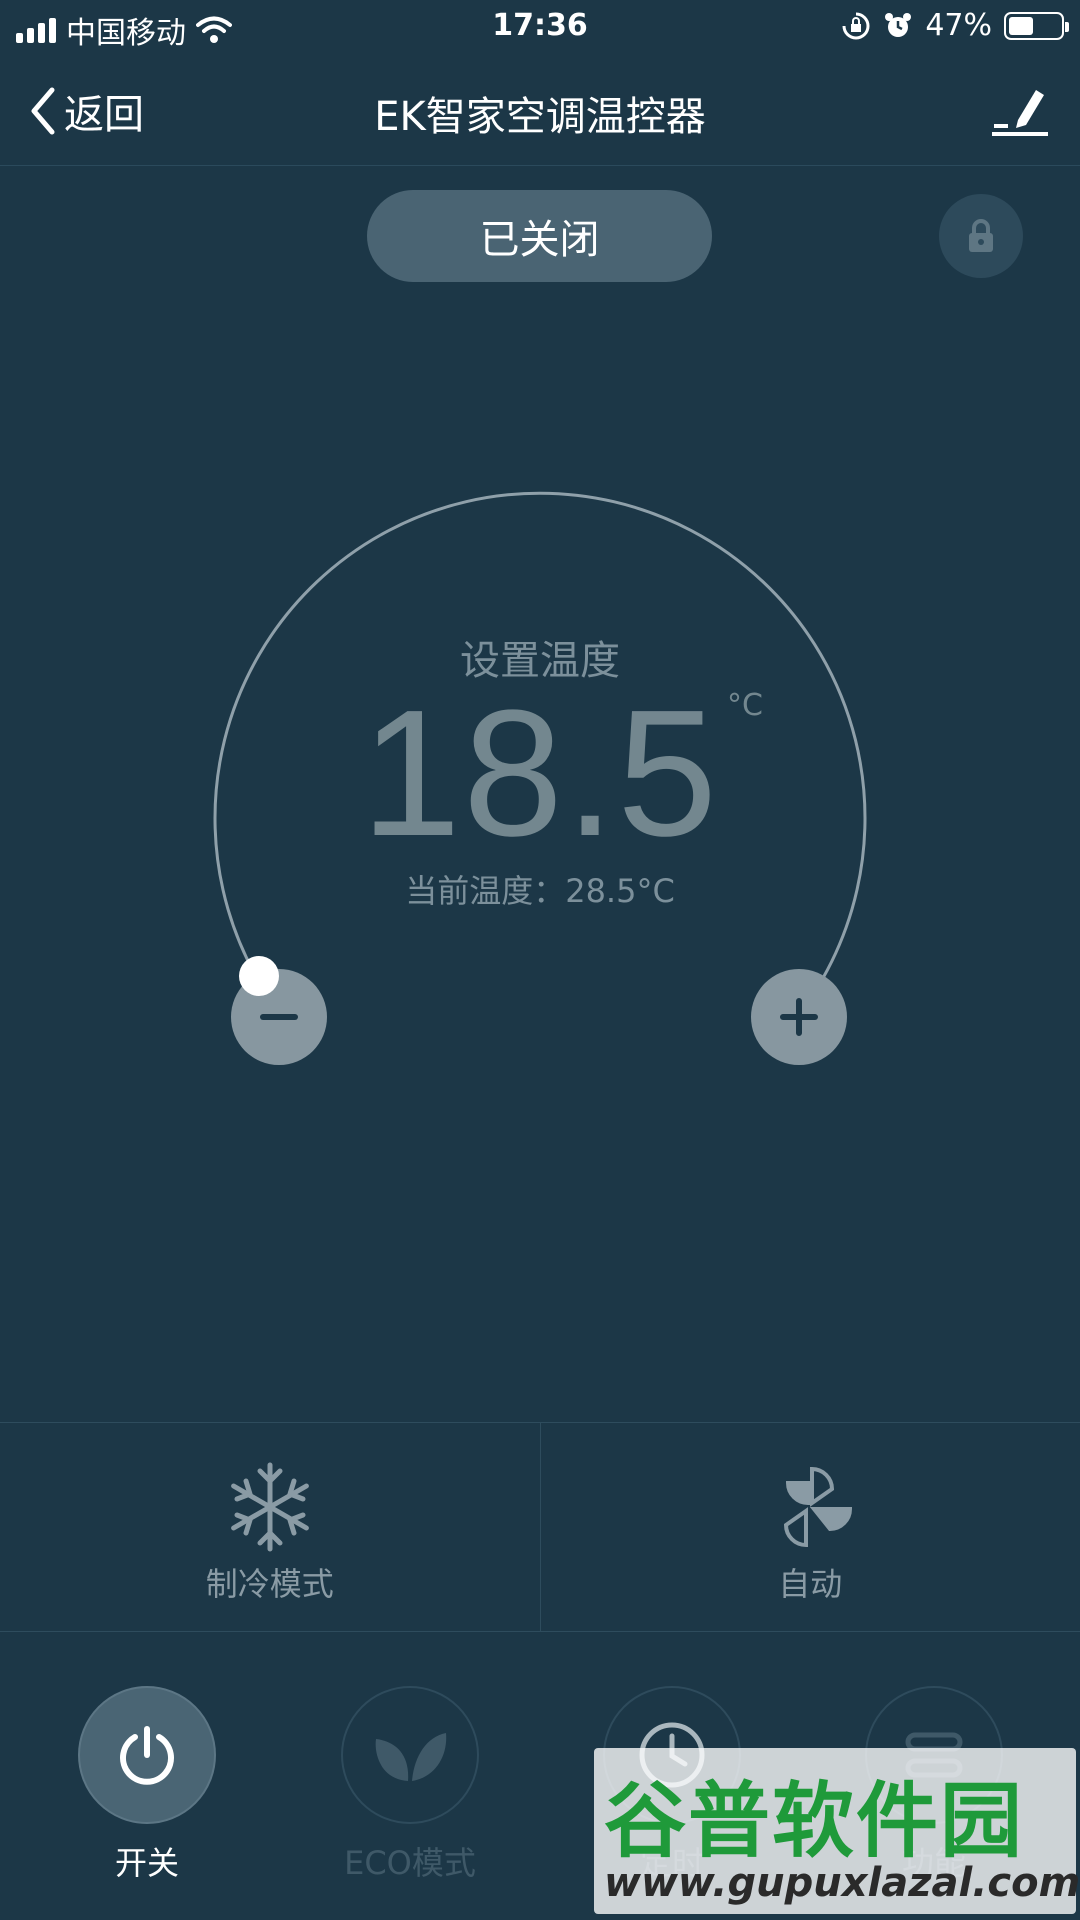 The width and height of the screenshot is (1080, 1920). Describe the element at coordinates (540, 661) in the screenshot. I see `set-temp-label: 设置温度` at that location.